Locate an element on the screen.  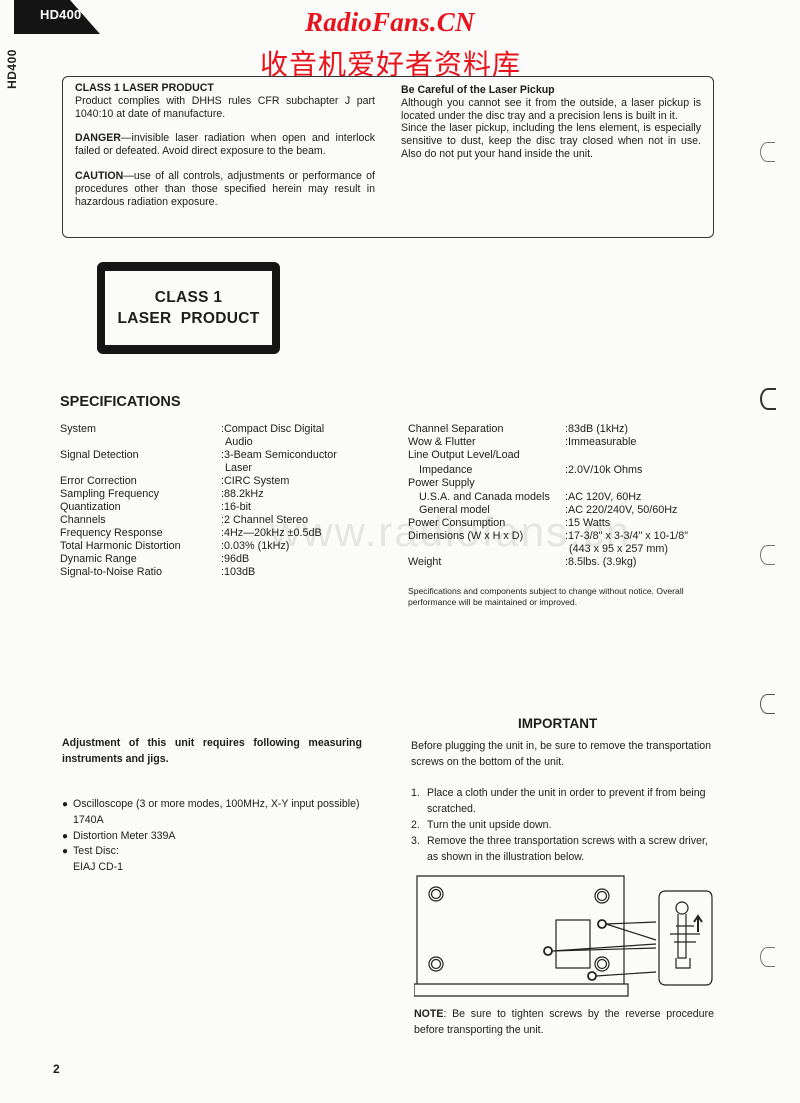
danger-label: DANGER is located at coordinates (98, 138).